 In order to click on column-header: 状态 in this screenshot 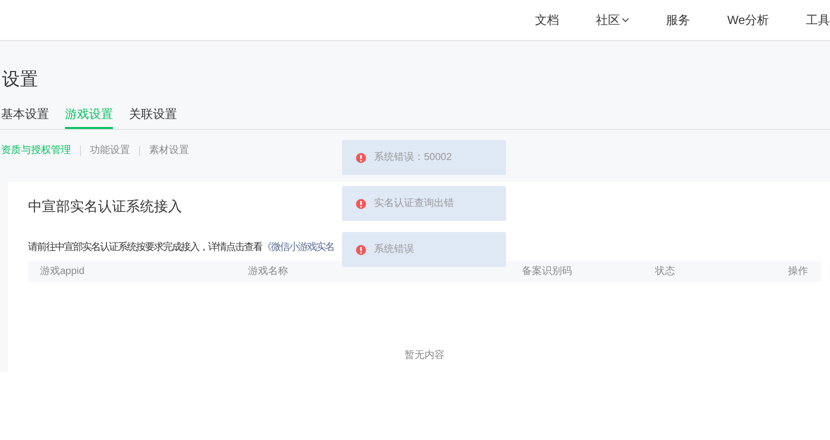, I will do `click(665, 271)`.